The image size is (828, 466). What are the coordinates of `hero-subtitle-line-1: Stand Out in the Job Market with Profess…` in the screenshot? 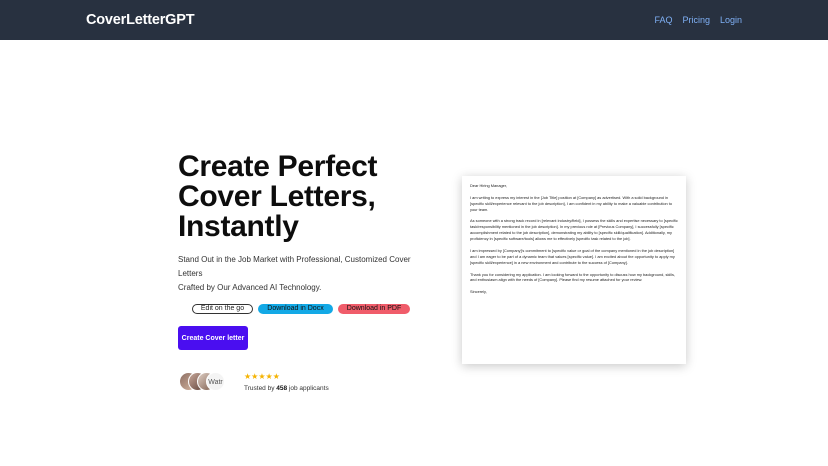 It's located at (294, 266).